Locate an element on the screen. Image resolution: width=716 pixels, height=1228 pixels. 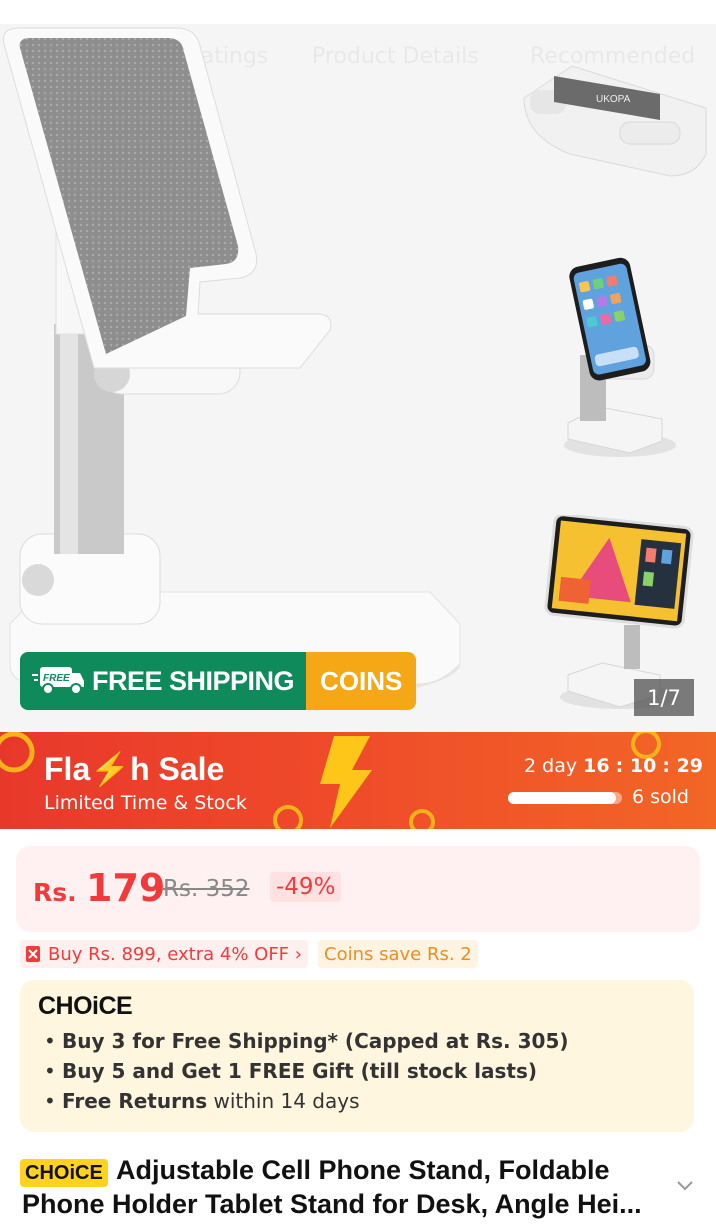
delivery-truck-icon: FREE is located at coordinates (58, 681).